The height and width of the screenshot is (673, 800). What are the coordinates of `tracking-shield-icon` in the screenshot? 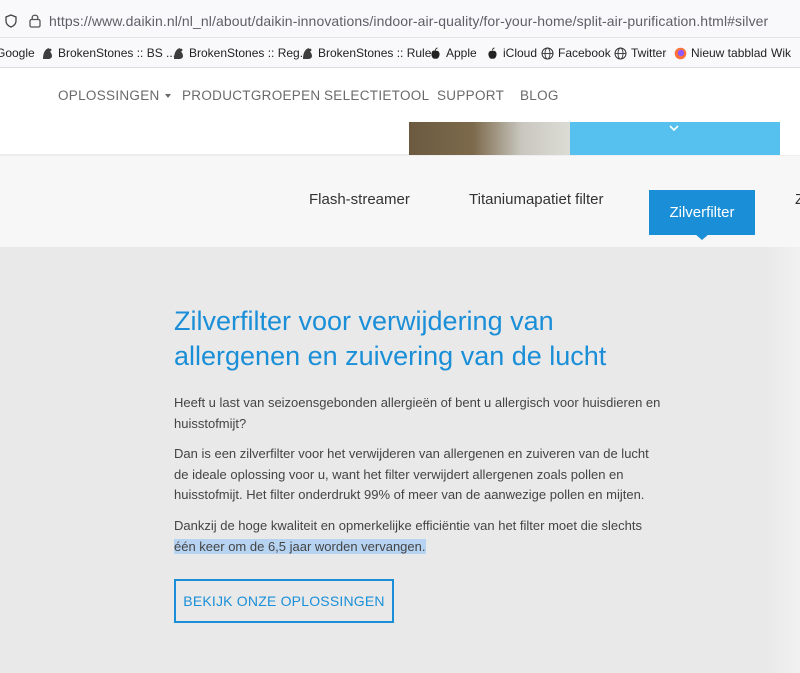 It's located at (11, 21).